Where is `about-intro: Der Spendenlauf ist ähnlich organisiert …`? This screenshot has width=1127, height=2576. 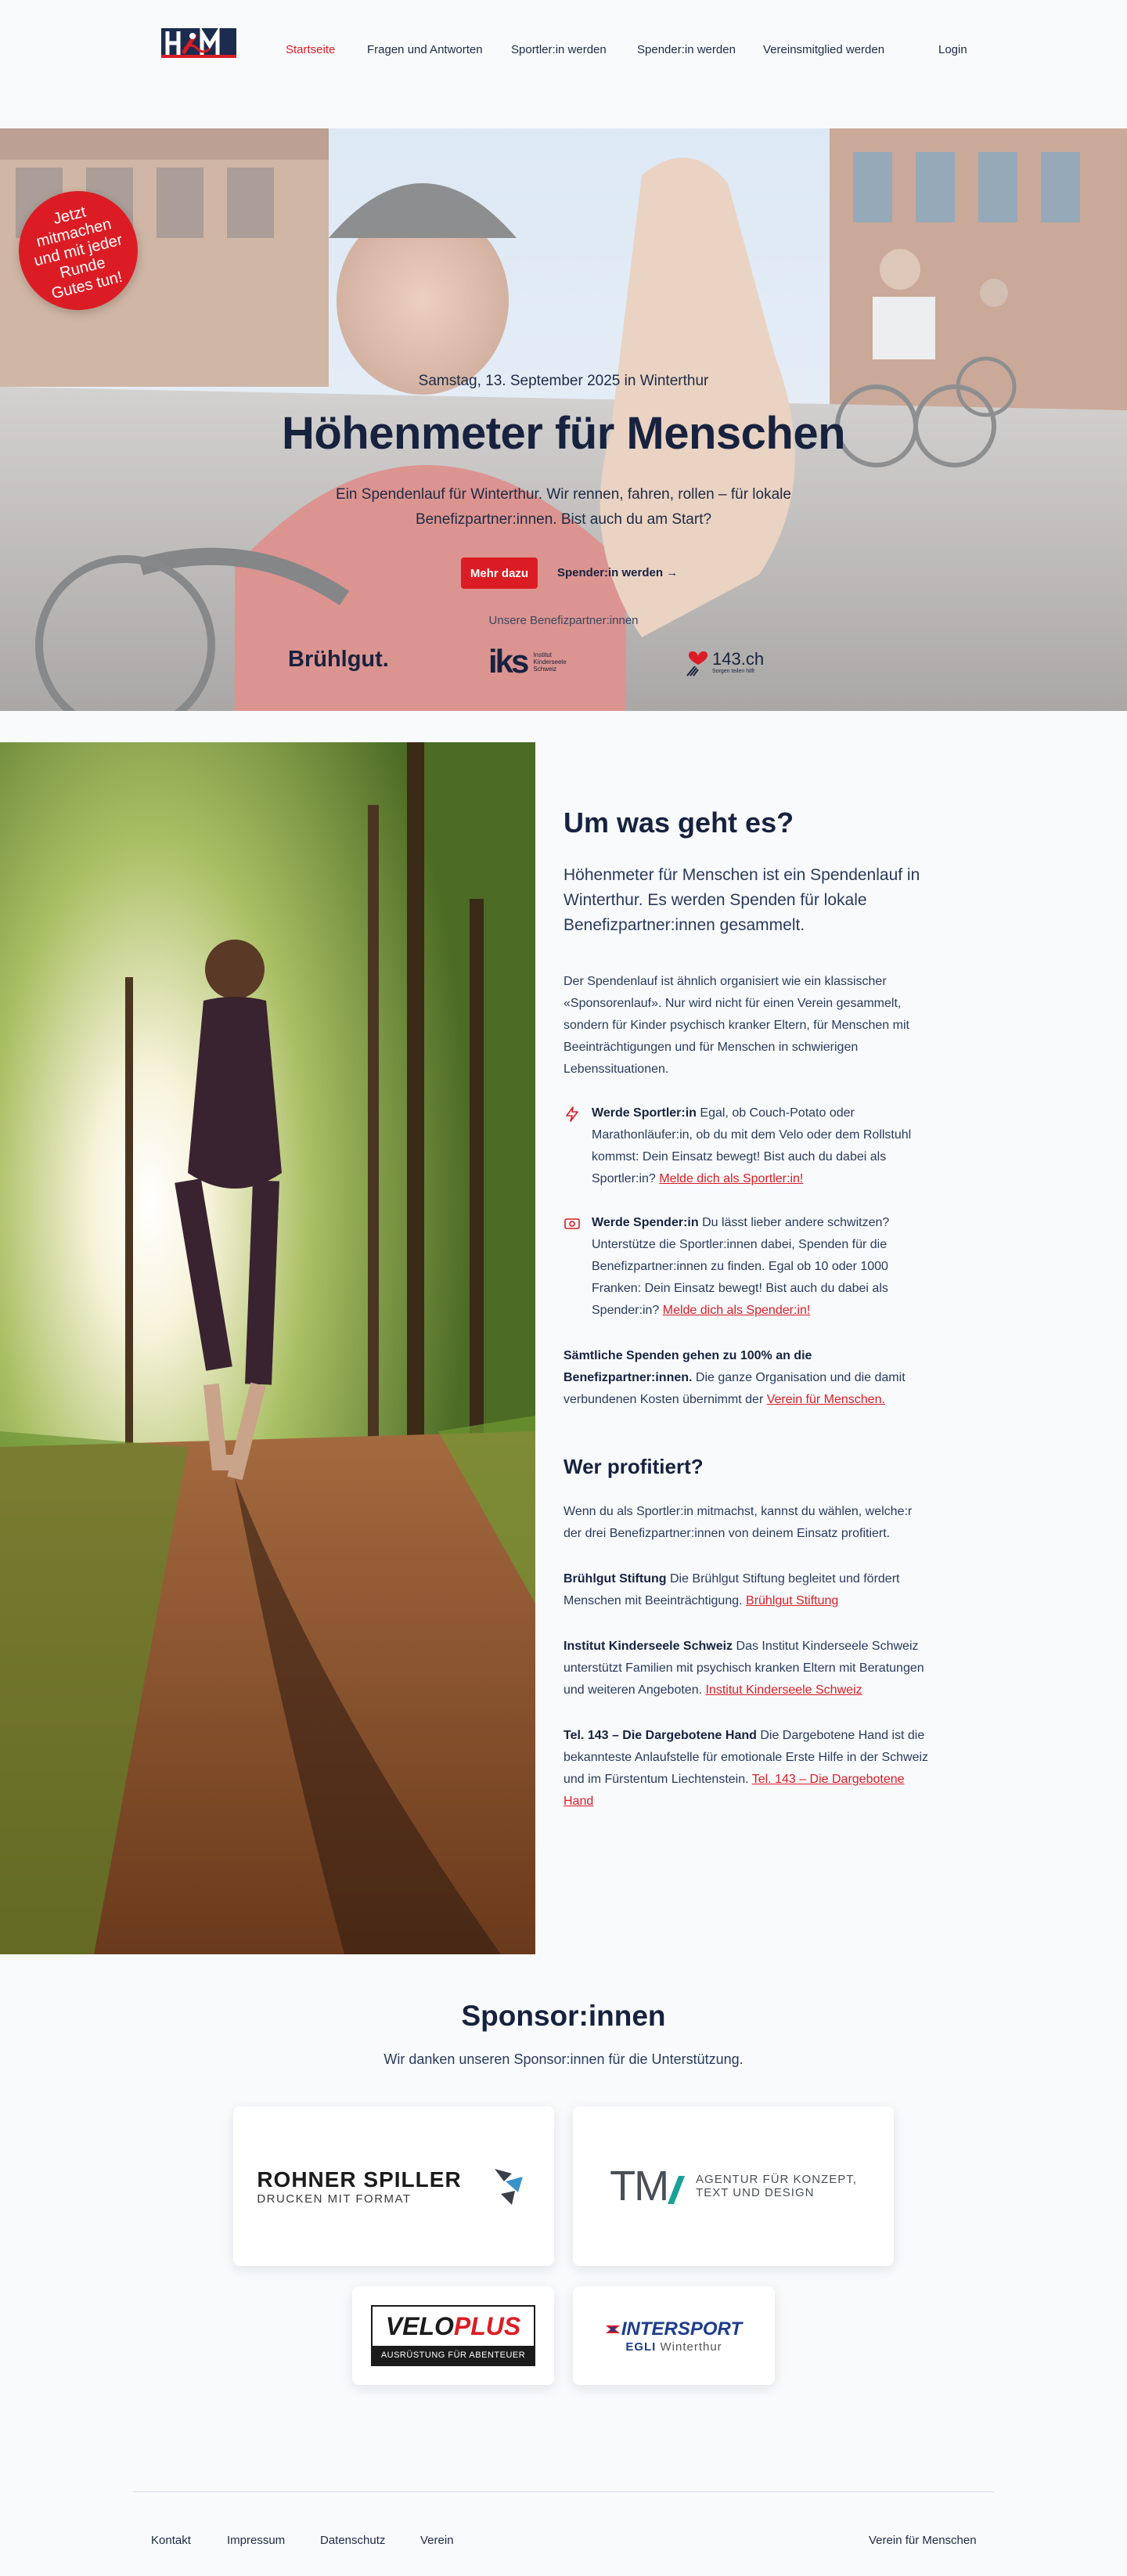
about-intro: Der Spendenlauf ist ähnlich organisiert … is located at coordinates (736, 1025).